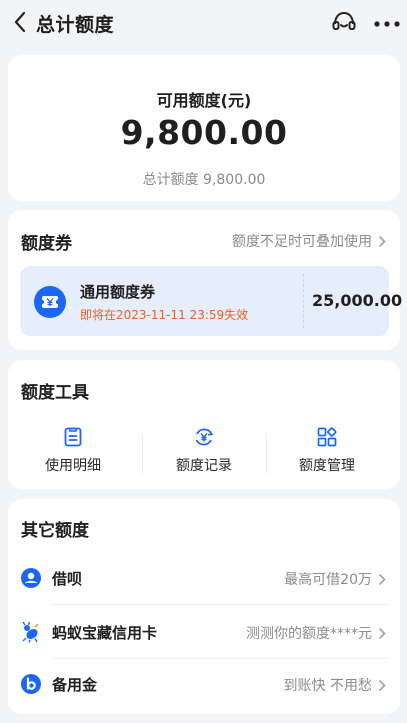 Image resolution: width=407 pixels, height=723 pixels. I want to click on customer-service-button, so click(344, 22).